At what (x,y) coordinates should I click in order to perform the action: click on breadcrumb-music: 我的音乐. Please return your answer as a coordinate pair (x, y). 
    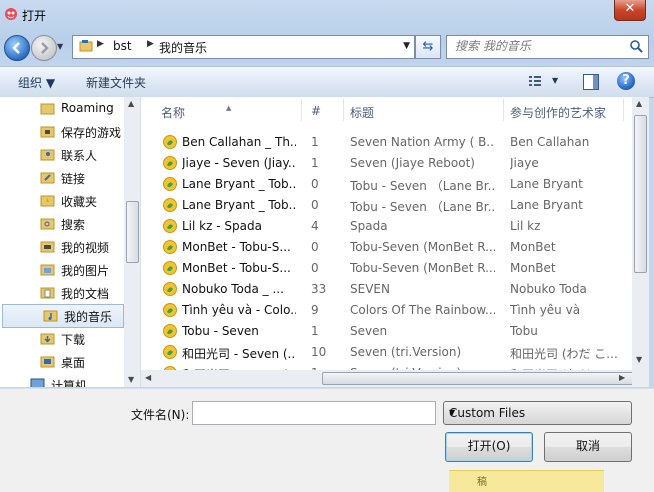
    Looking at the image, I should click on (183, 47).